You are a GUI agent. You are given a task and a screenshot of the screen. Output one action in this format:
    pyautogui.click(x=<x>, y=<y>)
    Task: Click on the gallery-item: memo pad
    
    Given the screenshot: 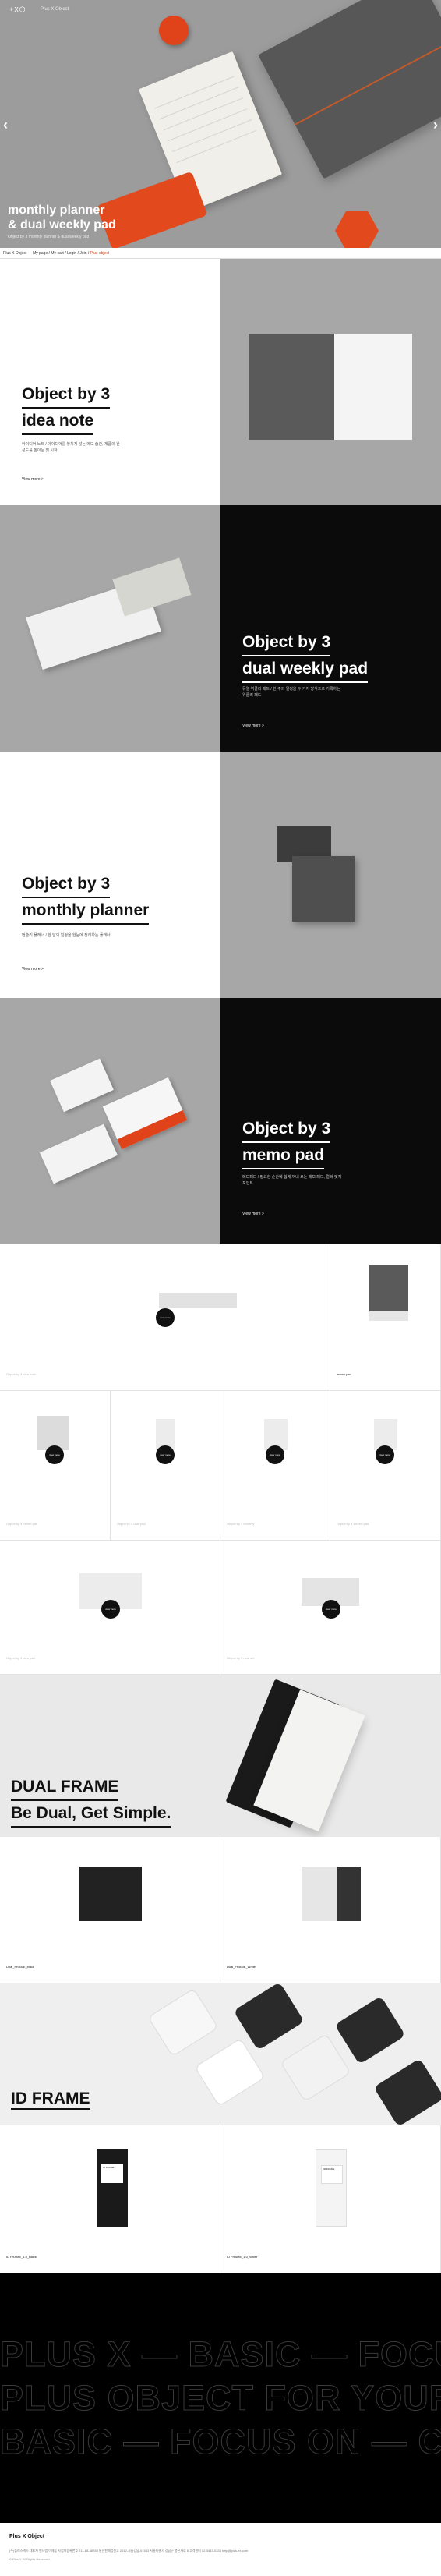 What is the action you would take?
    pyautogui.click(x=385, y=1317)
    